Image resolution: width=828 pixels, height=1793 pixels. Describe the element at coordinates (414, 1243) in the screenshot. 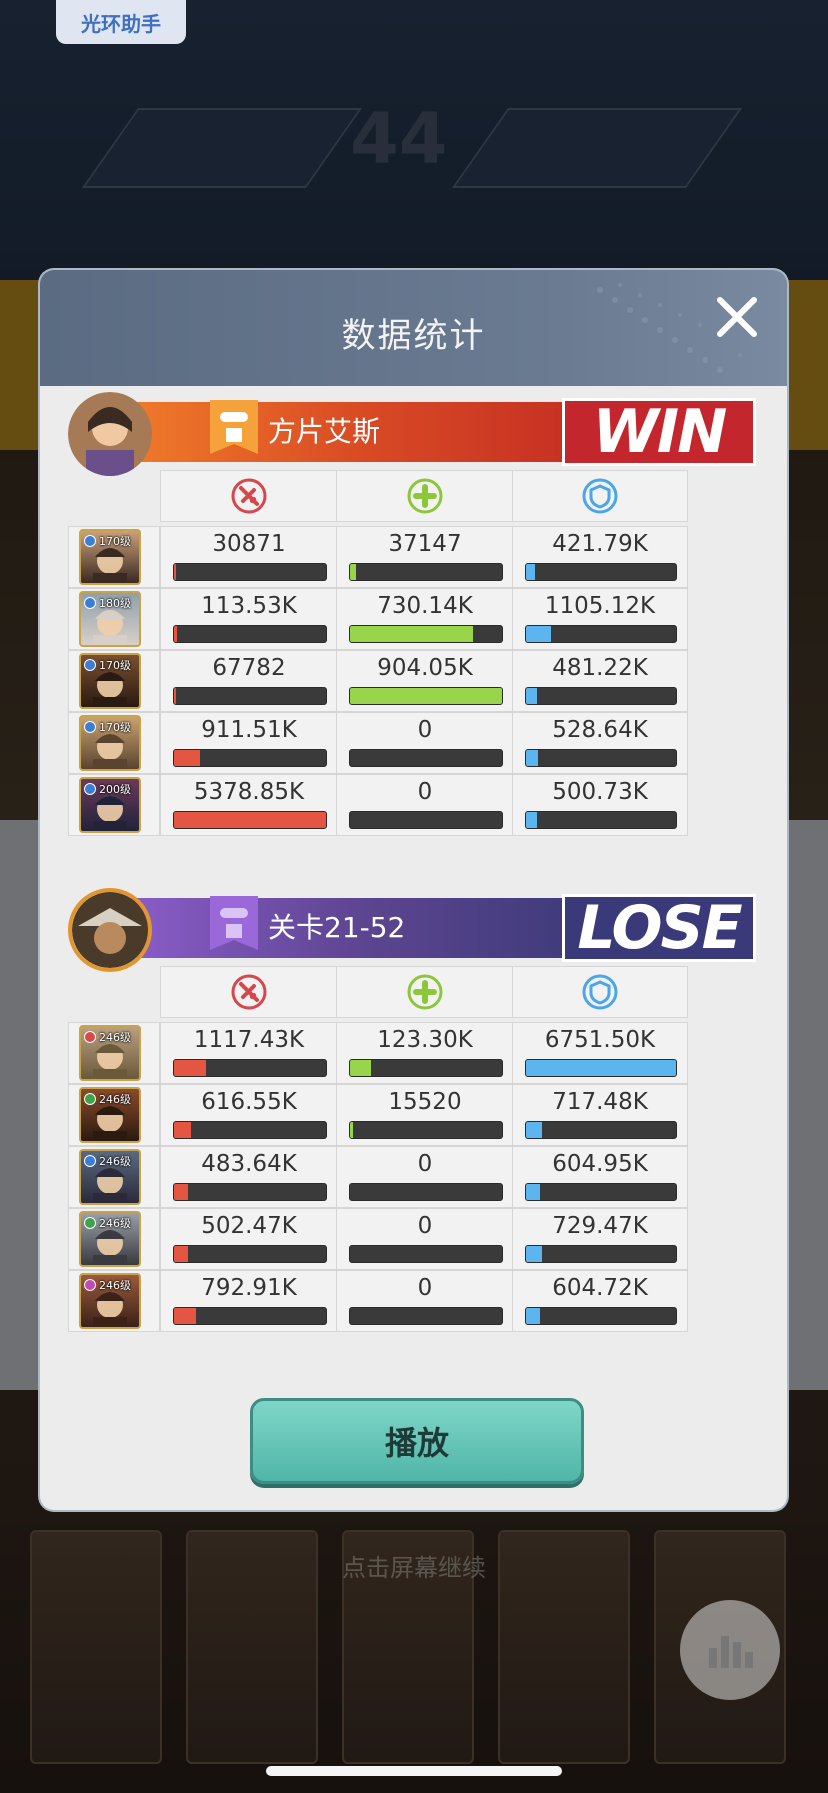

I see `hero-stat-row: 246级 502.47K 0 729.47K` at that location.